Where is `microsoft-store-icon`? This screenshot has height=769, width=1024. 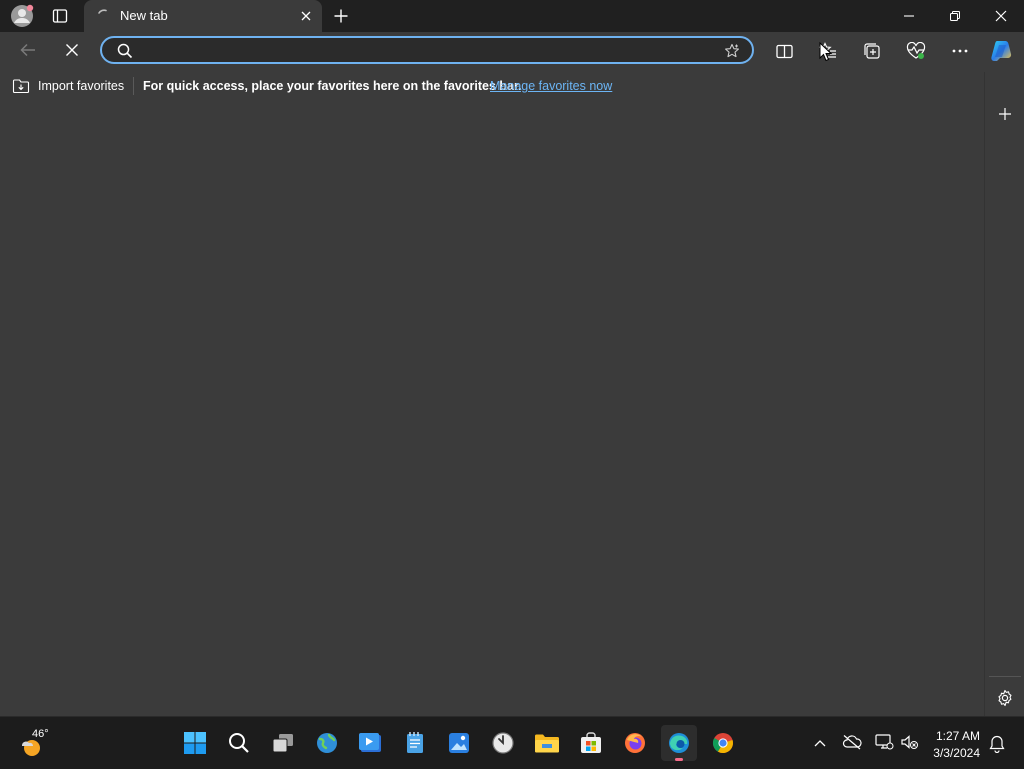 microsoft-store-icon is located at coordinates (591, 743).